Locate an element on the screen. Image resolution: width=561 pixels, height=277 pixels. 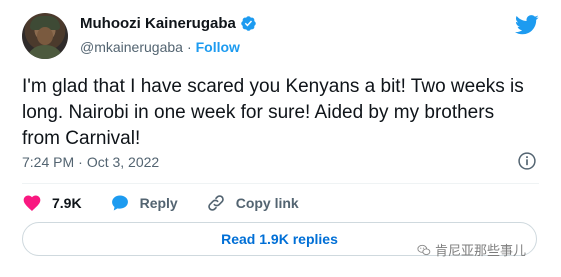
watermark: 肯尼亚那些事儿 is located at coordinates (471, 249).